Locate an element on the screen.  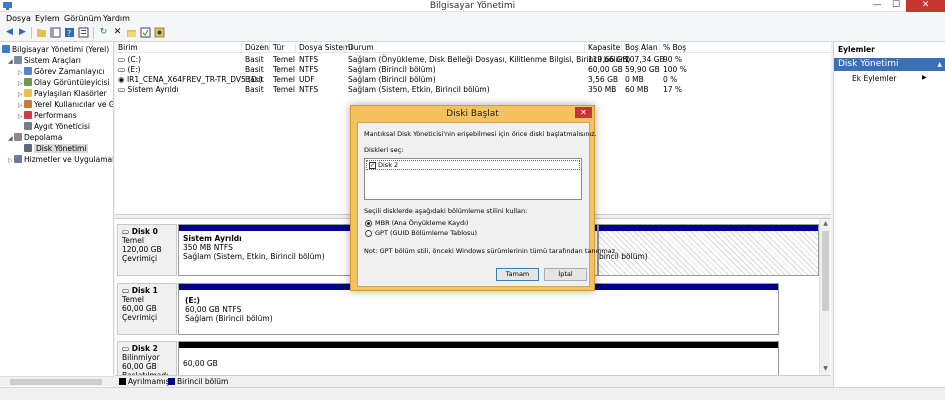
tree-item-storage: ◢ Depolama is located at coordinates (35, 137).